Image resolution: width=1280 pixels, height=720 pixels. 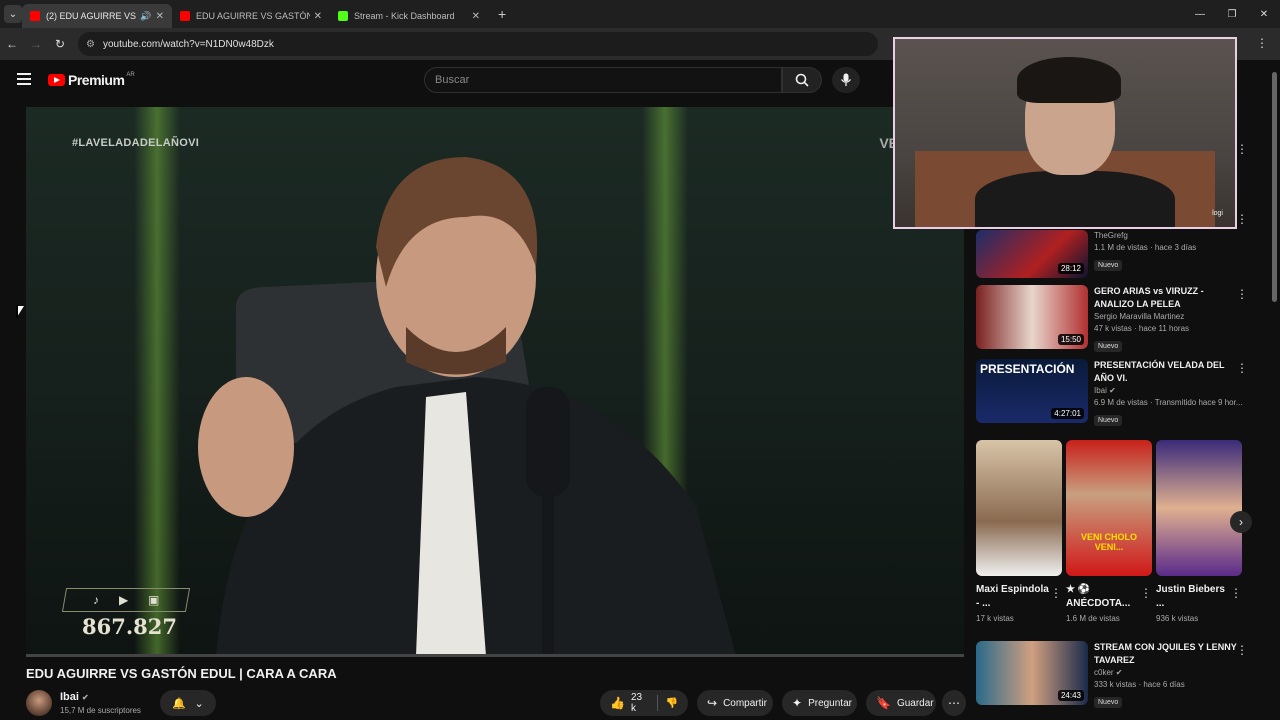 I want to click on share-button: ↪ Compartir, so click(x=735, y=703).